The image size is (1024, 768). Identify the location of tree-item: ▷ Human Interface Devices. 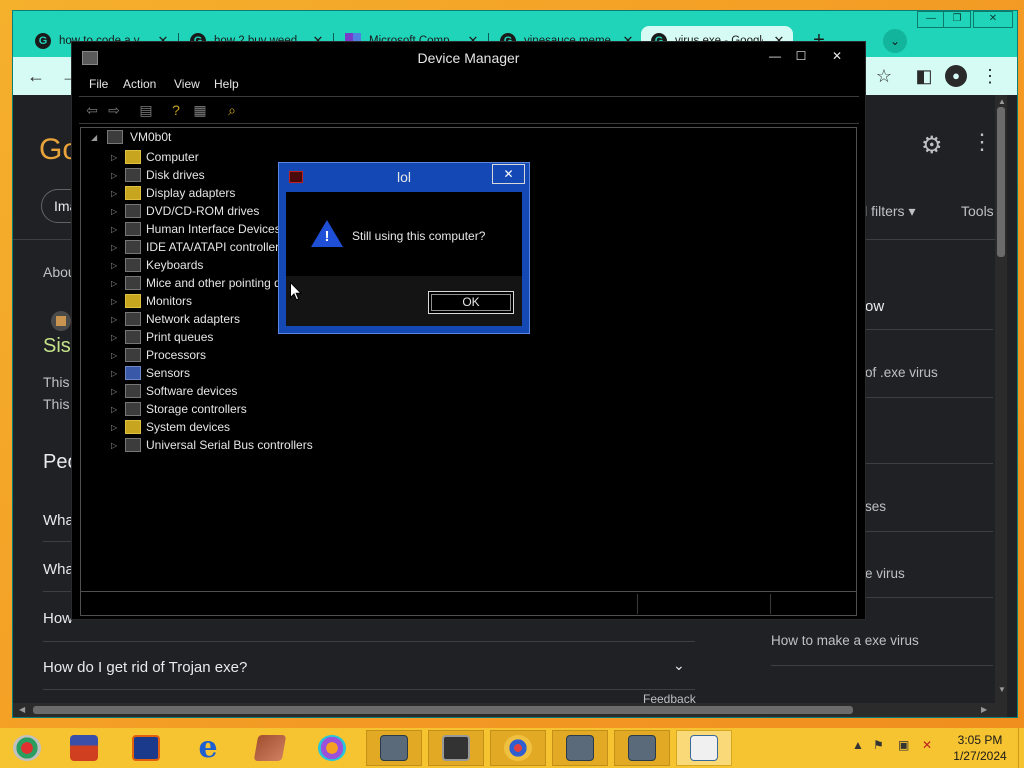
(196, 229).